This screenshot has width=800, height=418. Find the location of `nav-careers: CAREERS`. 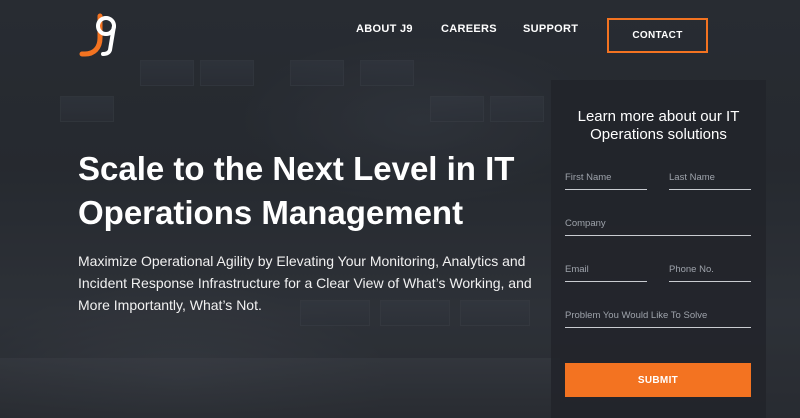

nav-careers: CAREERS is located at coordinates (469, 29).